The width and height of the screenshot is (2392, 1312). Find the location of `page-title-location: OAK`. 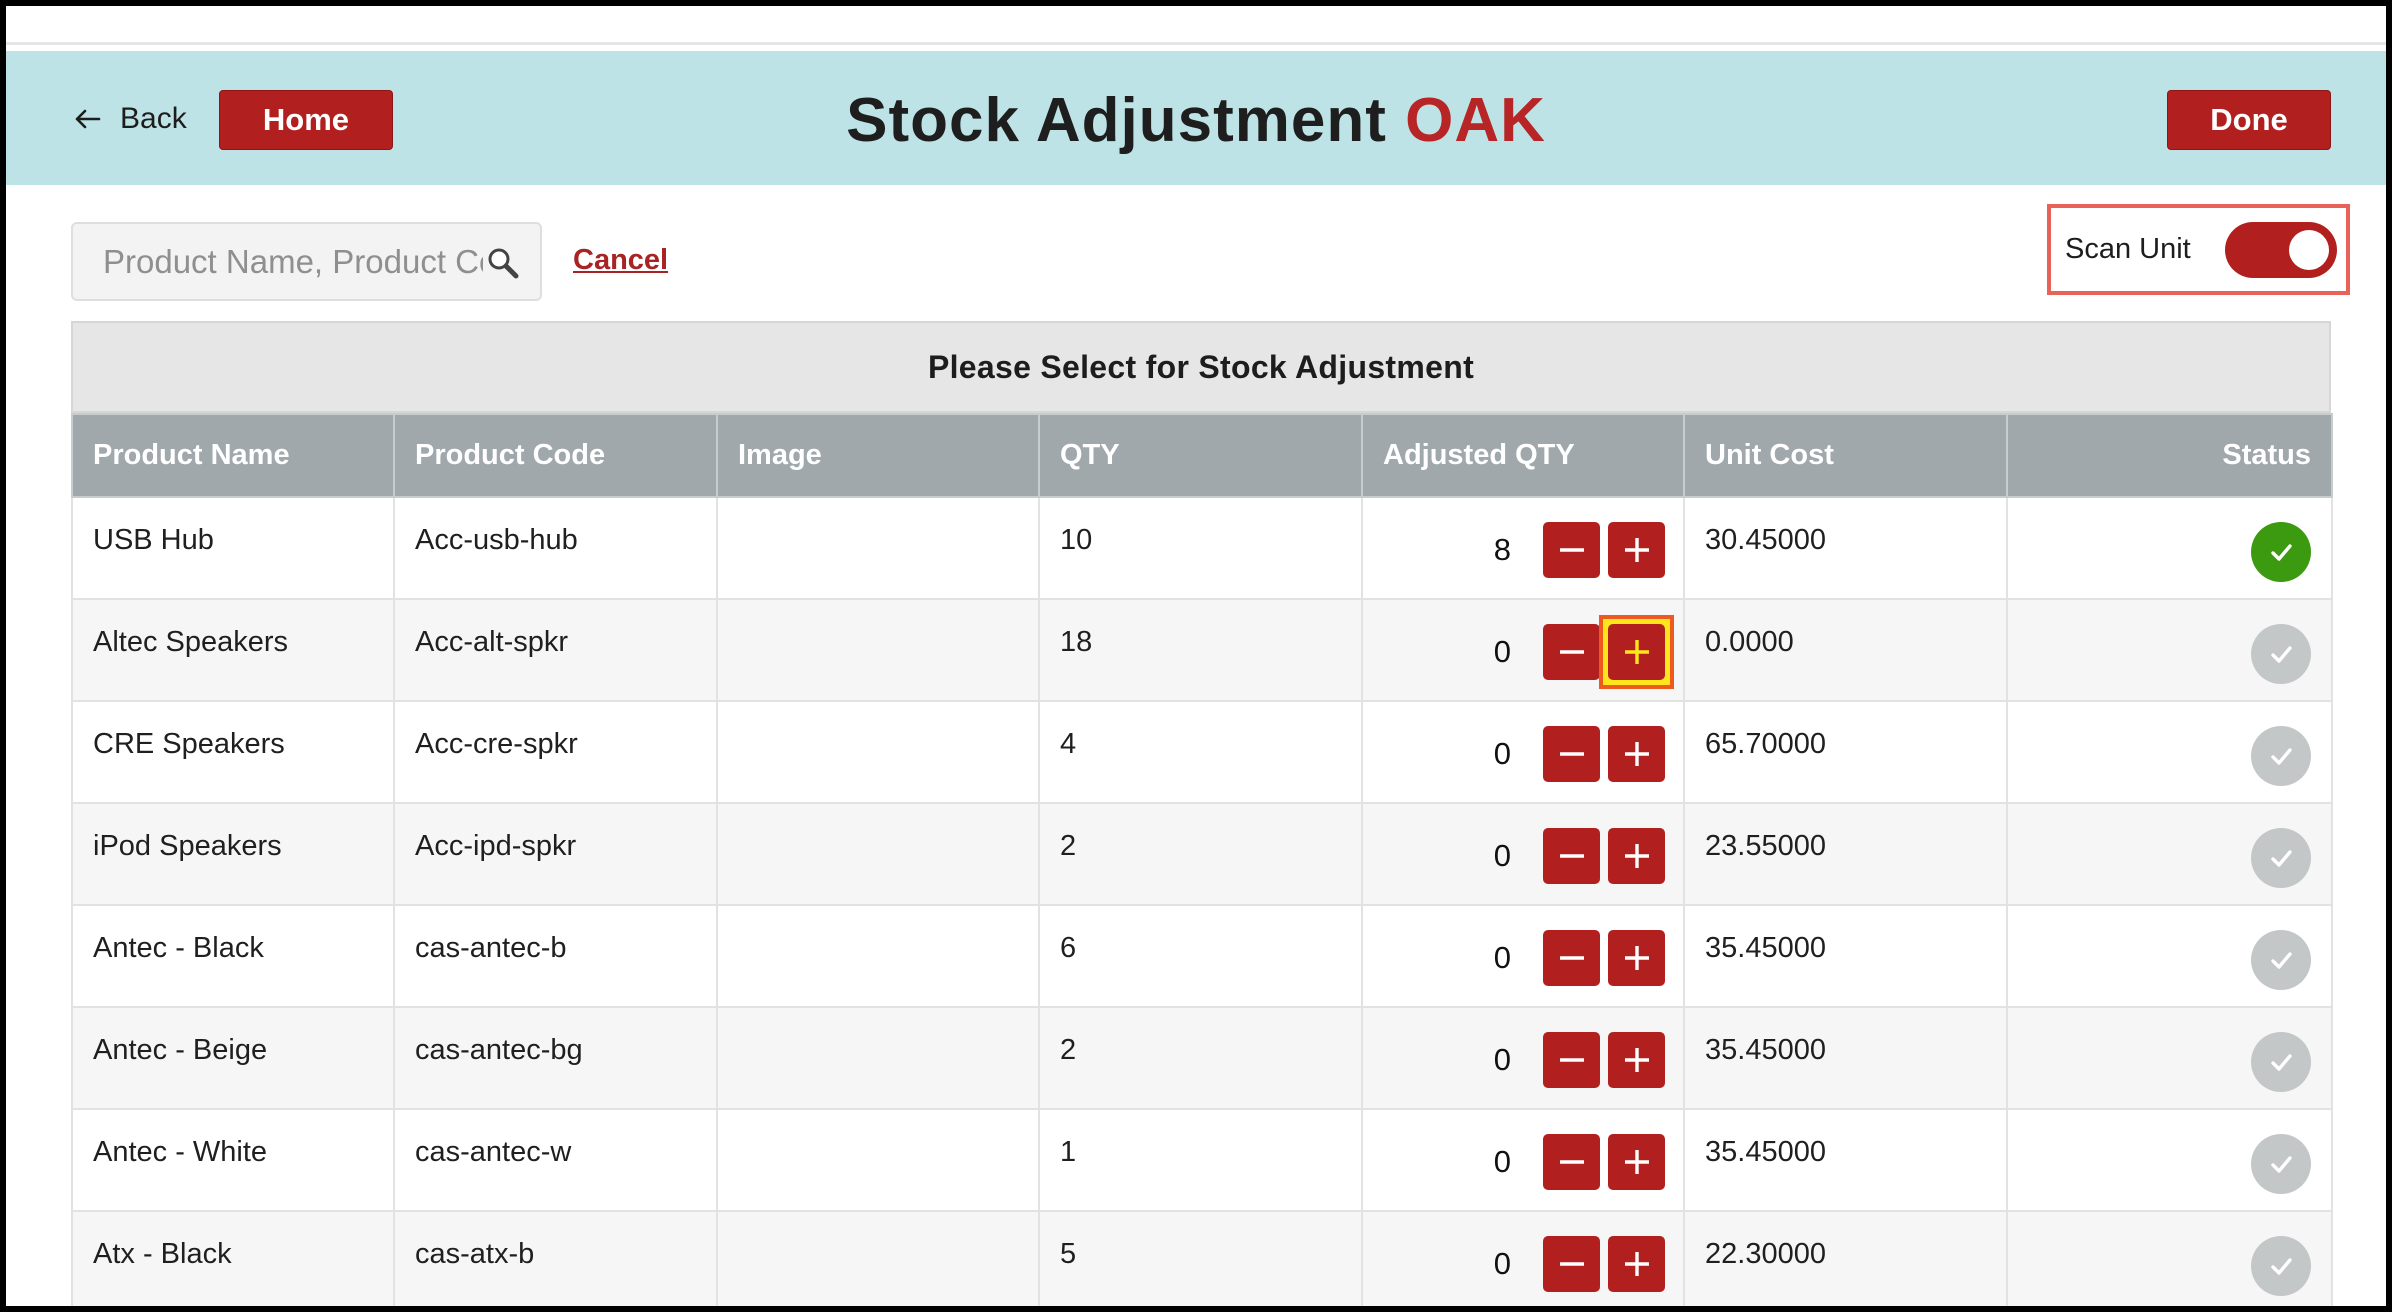

page-title-location: OAK is located at coordinates (1475, 120).